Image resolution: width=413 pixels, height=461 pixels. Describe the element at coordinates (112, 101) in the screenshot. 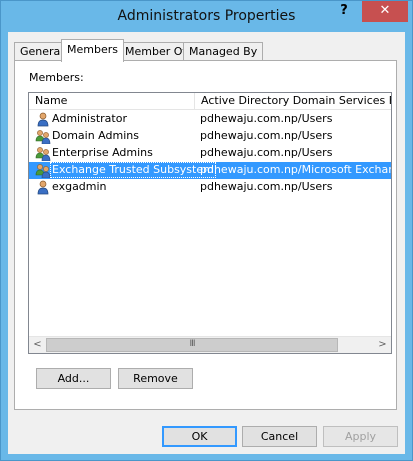

I see `column-header-name: Name` at that location.